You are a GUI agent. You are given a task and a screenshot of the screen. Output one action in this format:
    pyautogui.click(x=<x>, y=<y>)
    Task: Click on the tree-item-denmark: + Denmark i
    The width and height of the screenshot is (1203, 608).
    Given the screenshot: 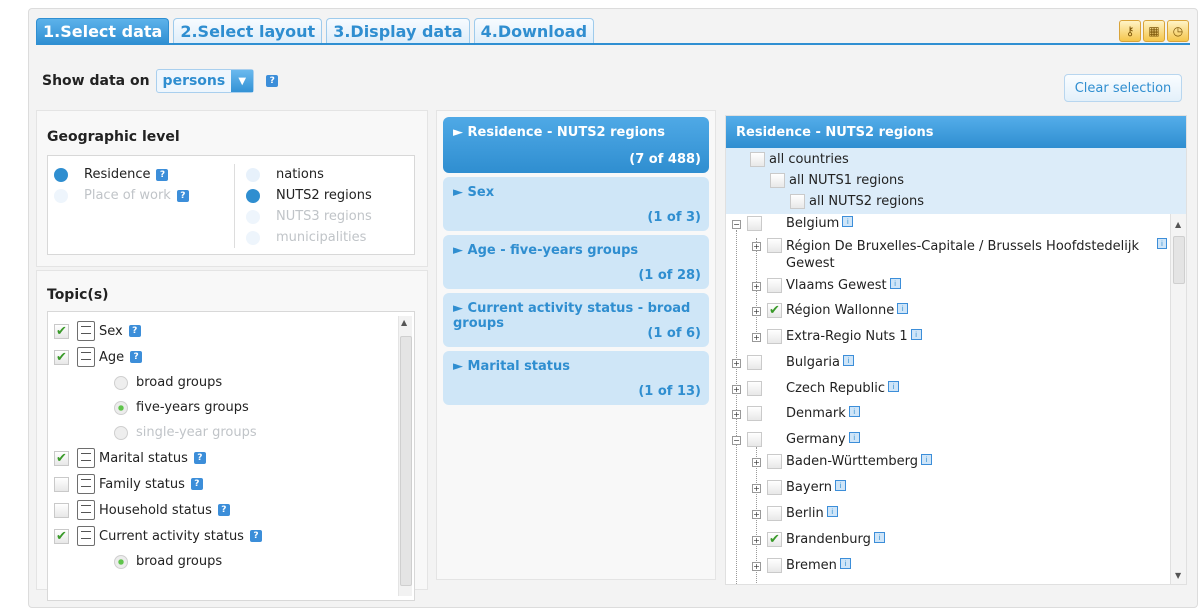 What is the action you would take?
    pyautogui.click(x=796, y=413)
    